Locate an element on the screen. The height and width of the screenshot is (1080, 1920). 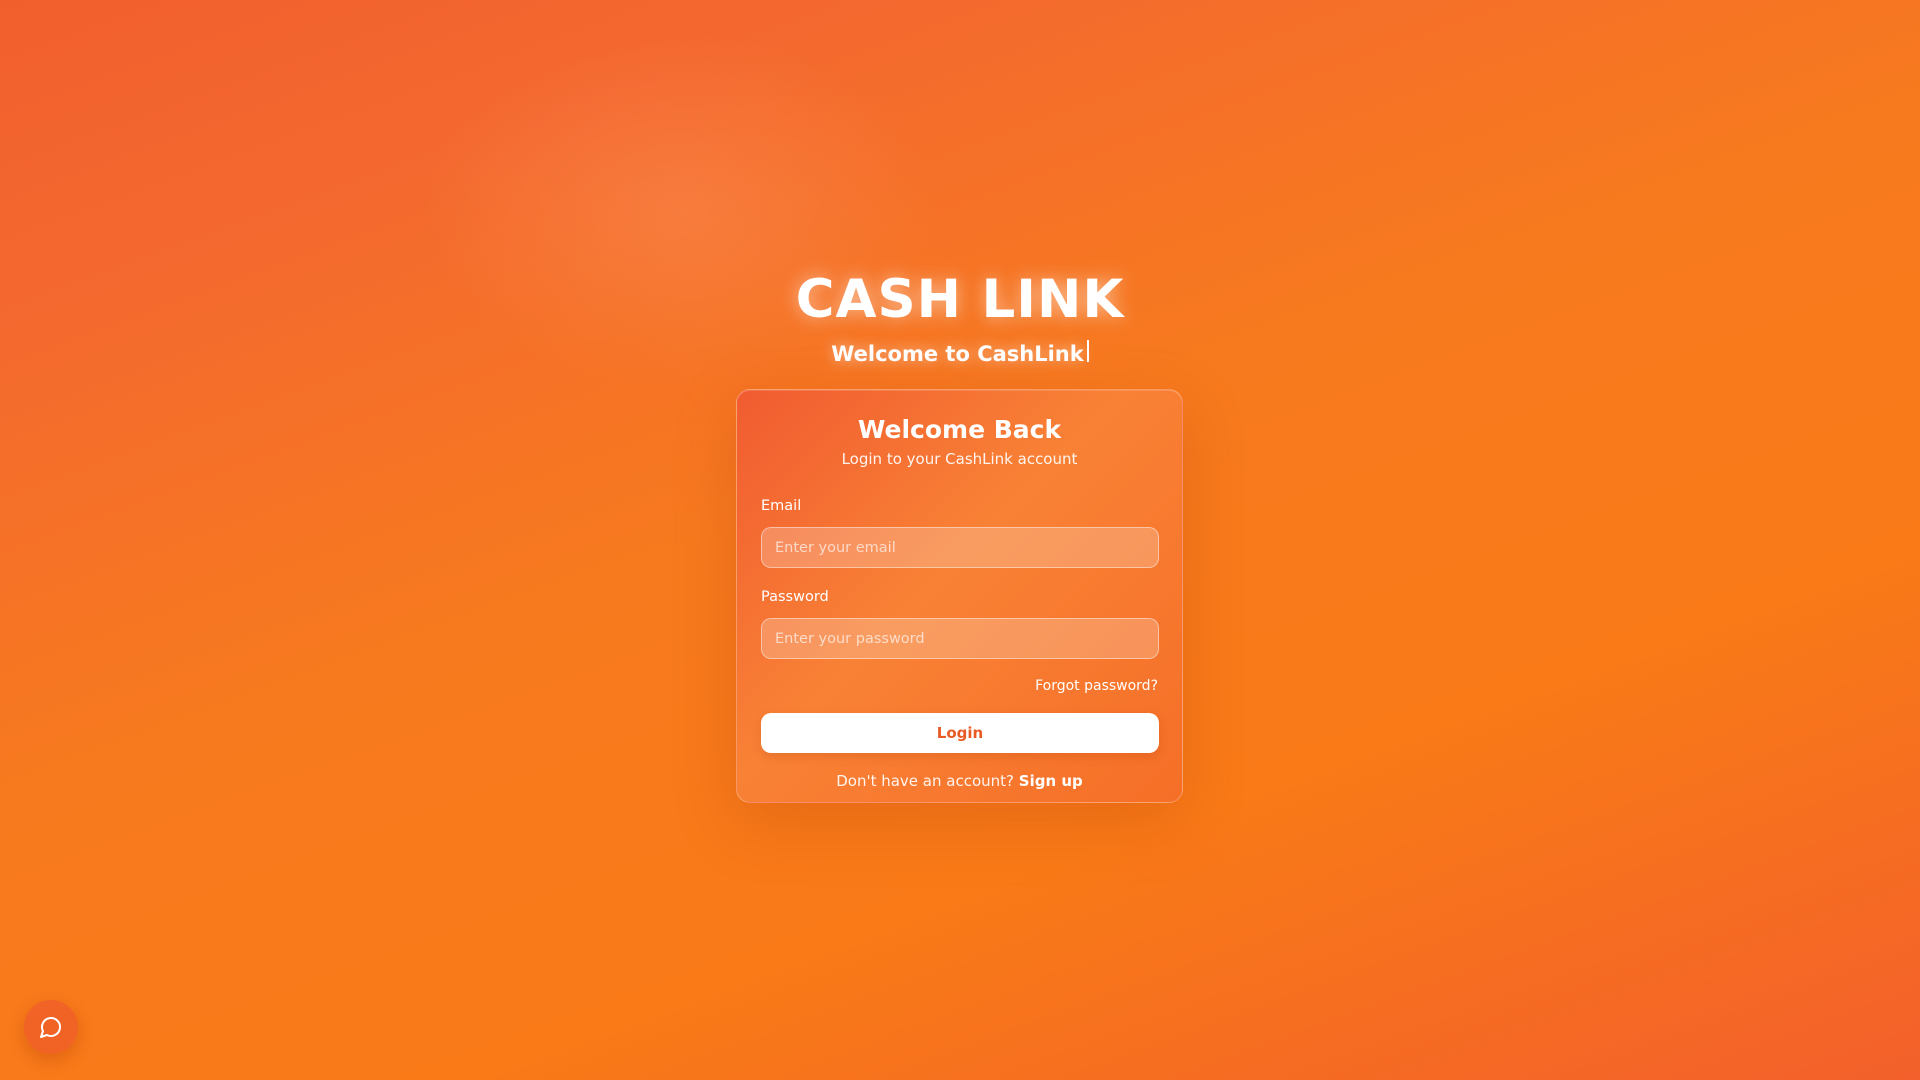
signup-row: Don't have an account? Sign up is located at coordinates (959, 781).